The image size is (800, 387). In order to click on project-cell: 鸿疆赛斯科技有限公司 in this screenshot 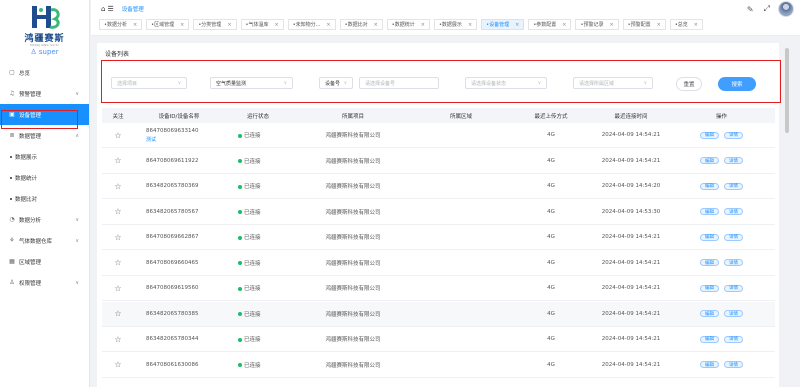, I will do `click(353, 289)`.